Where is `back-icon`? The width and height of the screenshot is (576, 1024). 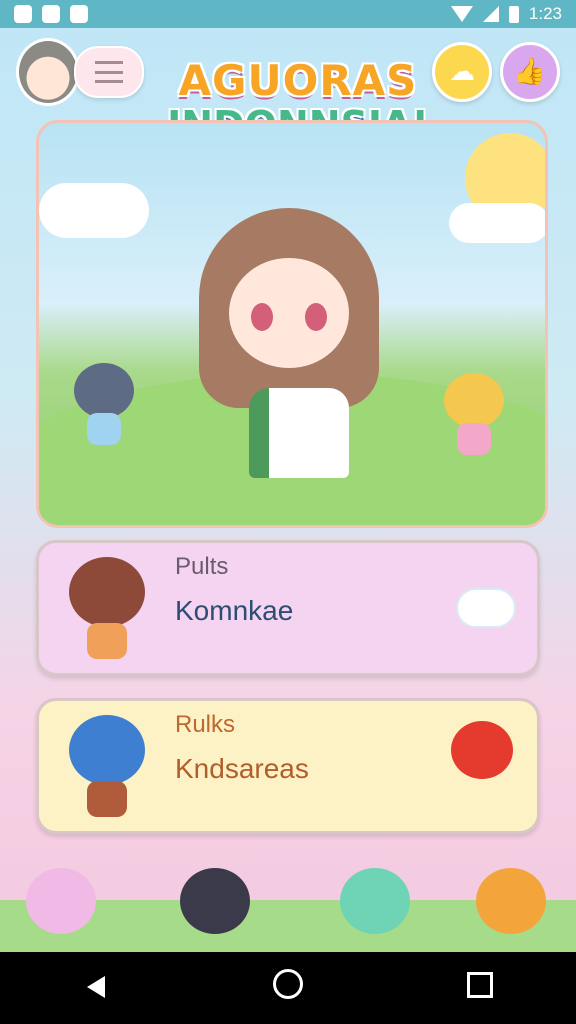
back-icon is located at coordinates (96, 986).